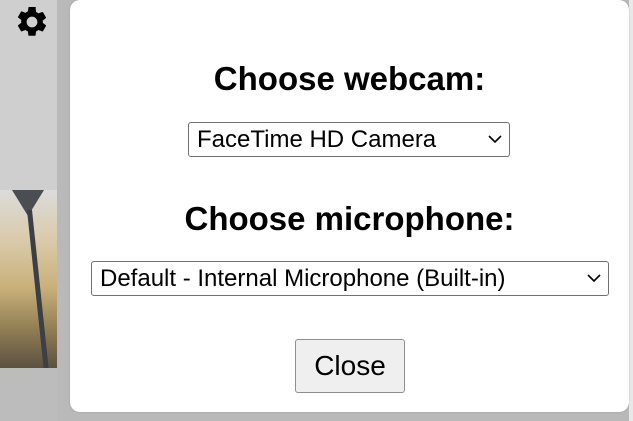  Describe the element at coordinates (349, 218) in the screenshot. I see `microphone-heading: Choose microphone:` at that location.